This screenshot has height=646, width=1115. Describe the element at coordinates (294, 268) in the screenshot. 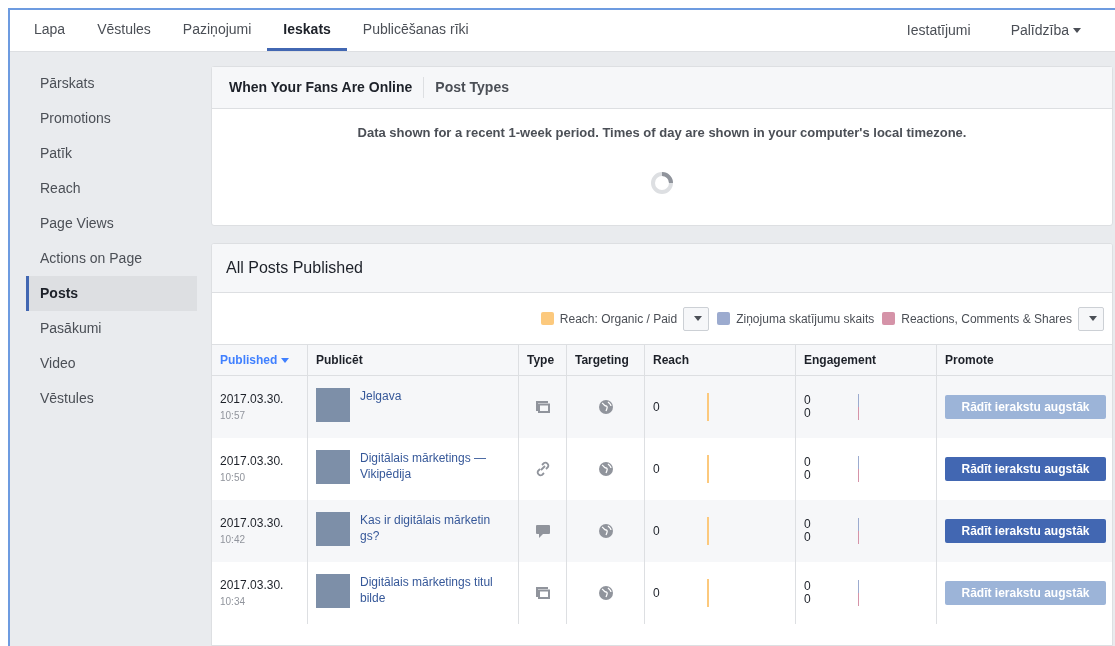

I see `posts-title: All Posts Published` at that location.